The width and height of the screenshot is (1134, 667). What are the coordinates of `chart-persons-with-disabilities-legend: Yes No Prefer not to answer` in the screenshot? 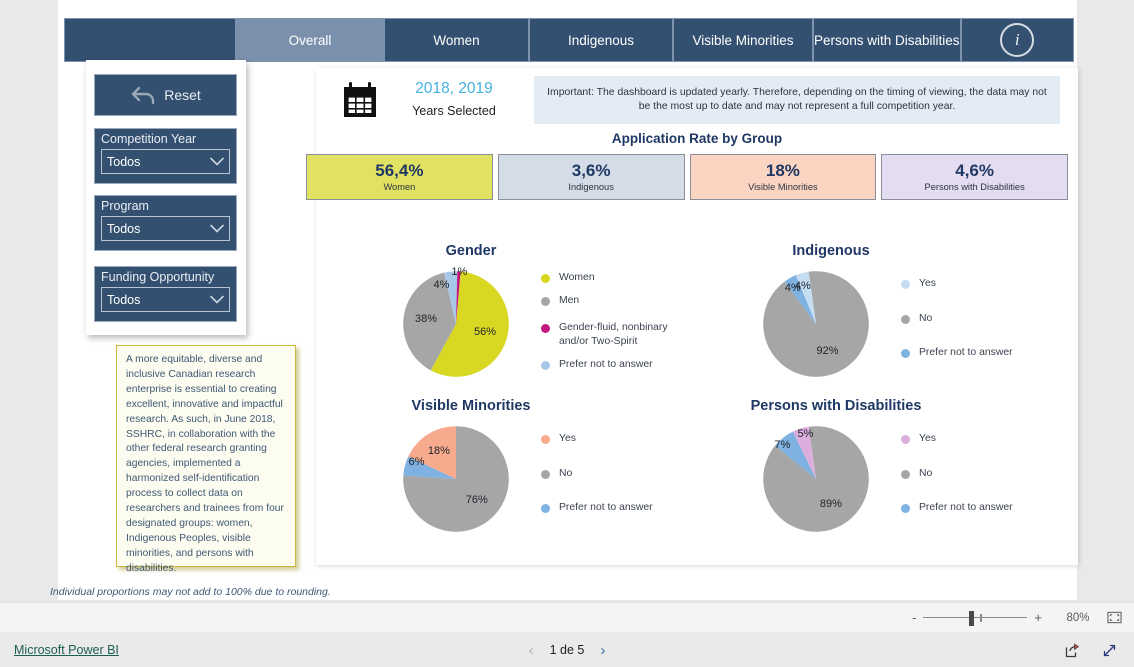 It's located at (957, 478).